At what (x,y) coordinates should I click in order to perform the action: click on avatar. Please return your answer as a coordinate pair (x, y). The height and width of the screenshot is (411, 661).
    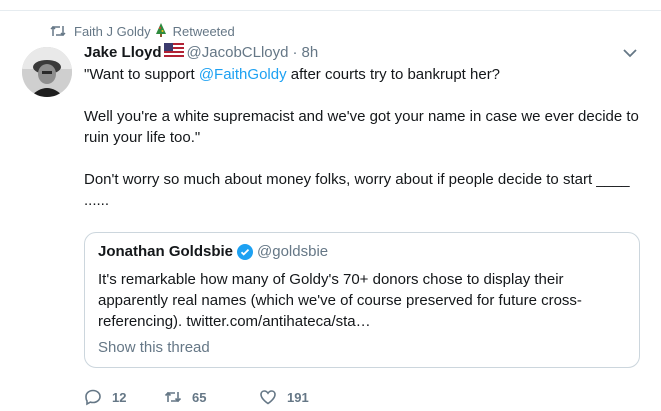
    Looking at the image, I should click on (47, 72).